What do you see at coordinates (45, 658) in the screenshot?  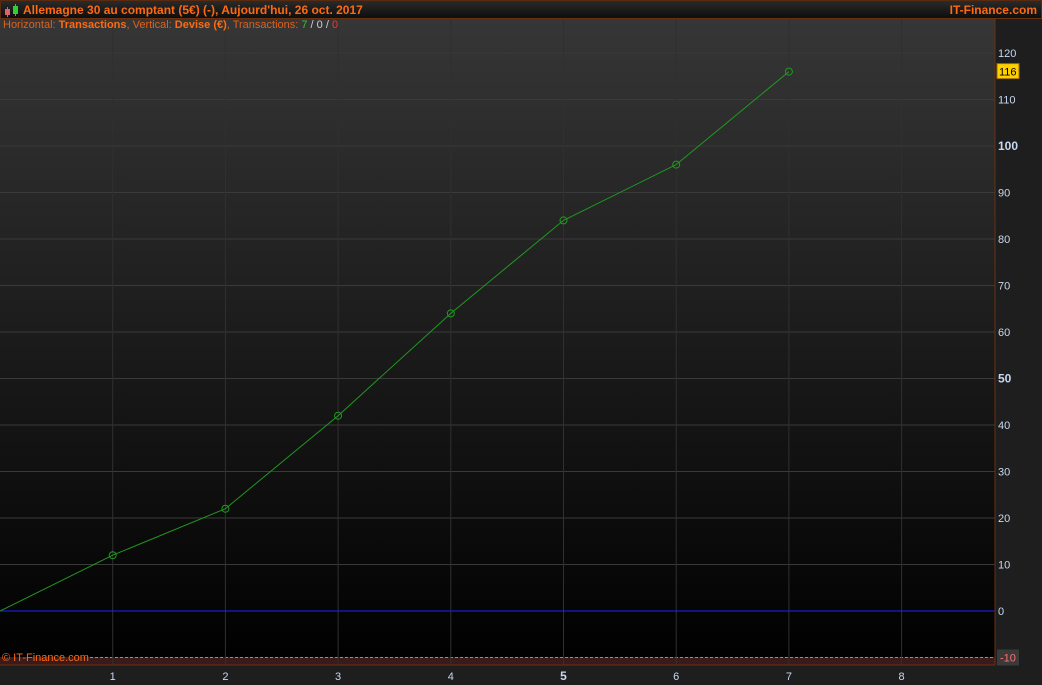 I see `watermark: © IT-Finance.com` at bounding box center [45, 658].